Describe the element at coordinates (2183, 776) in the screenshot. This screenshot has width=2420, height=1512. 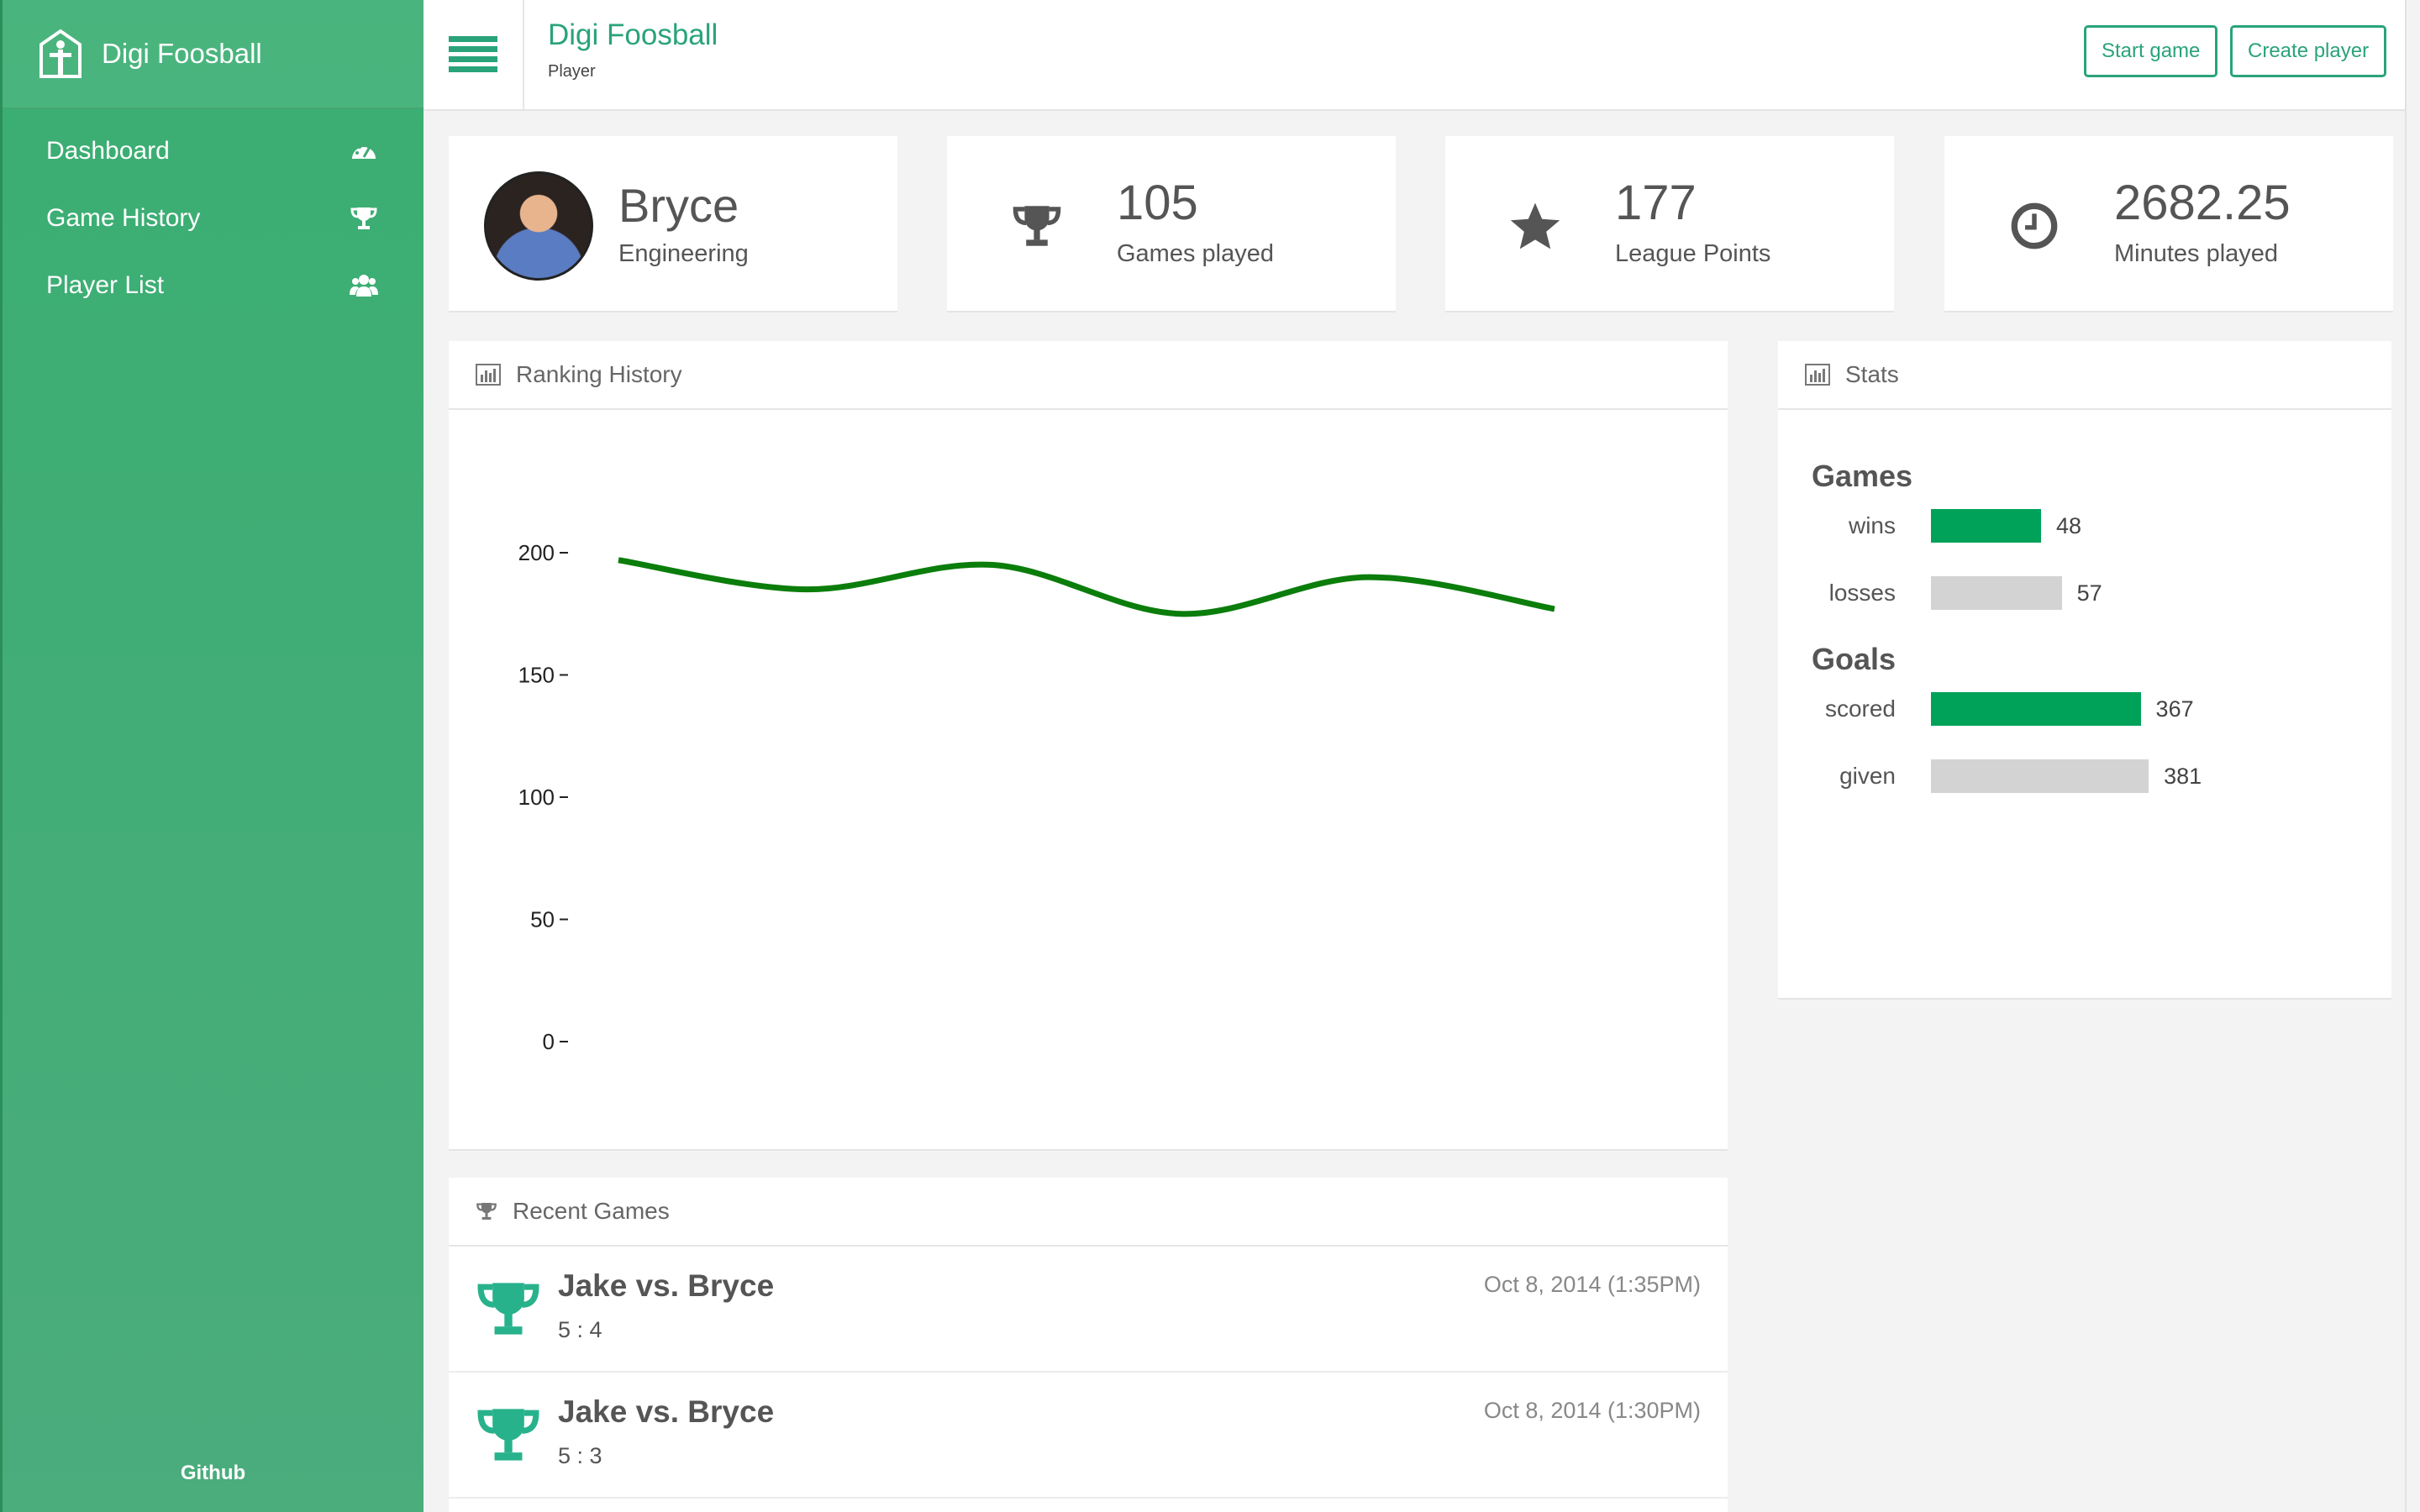
I see `stat-bar-value: 381` at that location.